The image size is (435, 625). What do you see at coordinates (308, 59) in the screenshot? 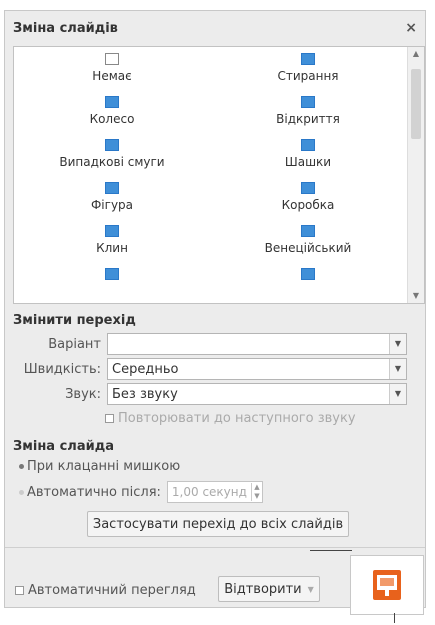
I see `wipe-transition-icon` at bounding box center [308, 59].